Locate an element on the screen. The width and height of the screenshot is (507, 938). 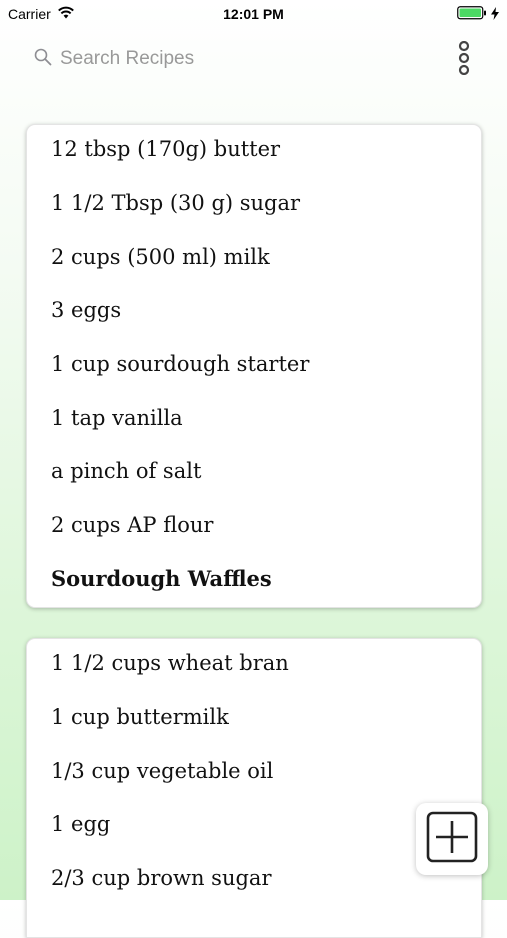
ingredient-line: 3 eggs is located at coordinates (86, 310).